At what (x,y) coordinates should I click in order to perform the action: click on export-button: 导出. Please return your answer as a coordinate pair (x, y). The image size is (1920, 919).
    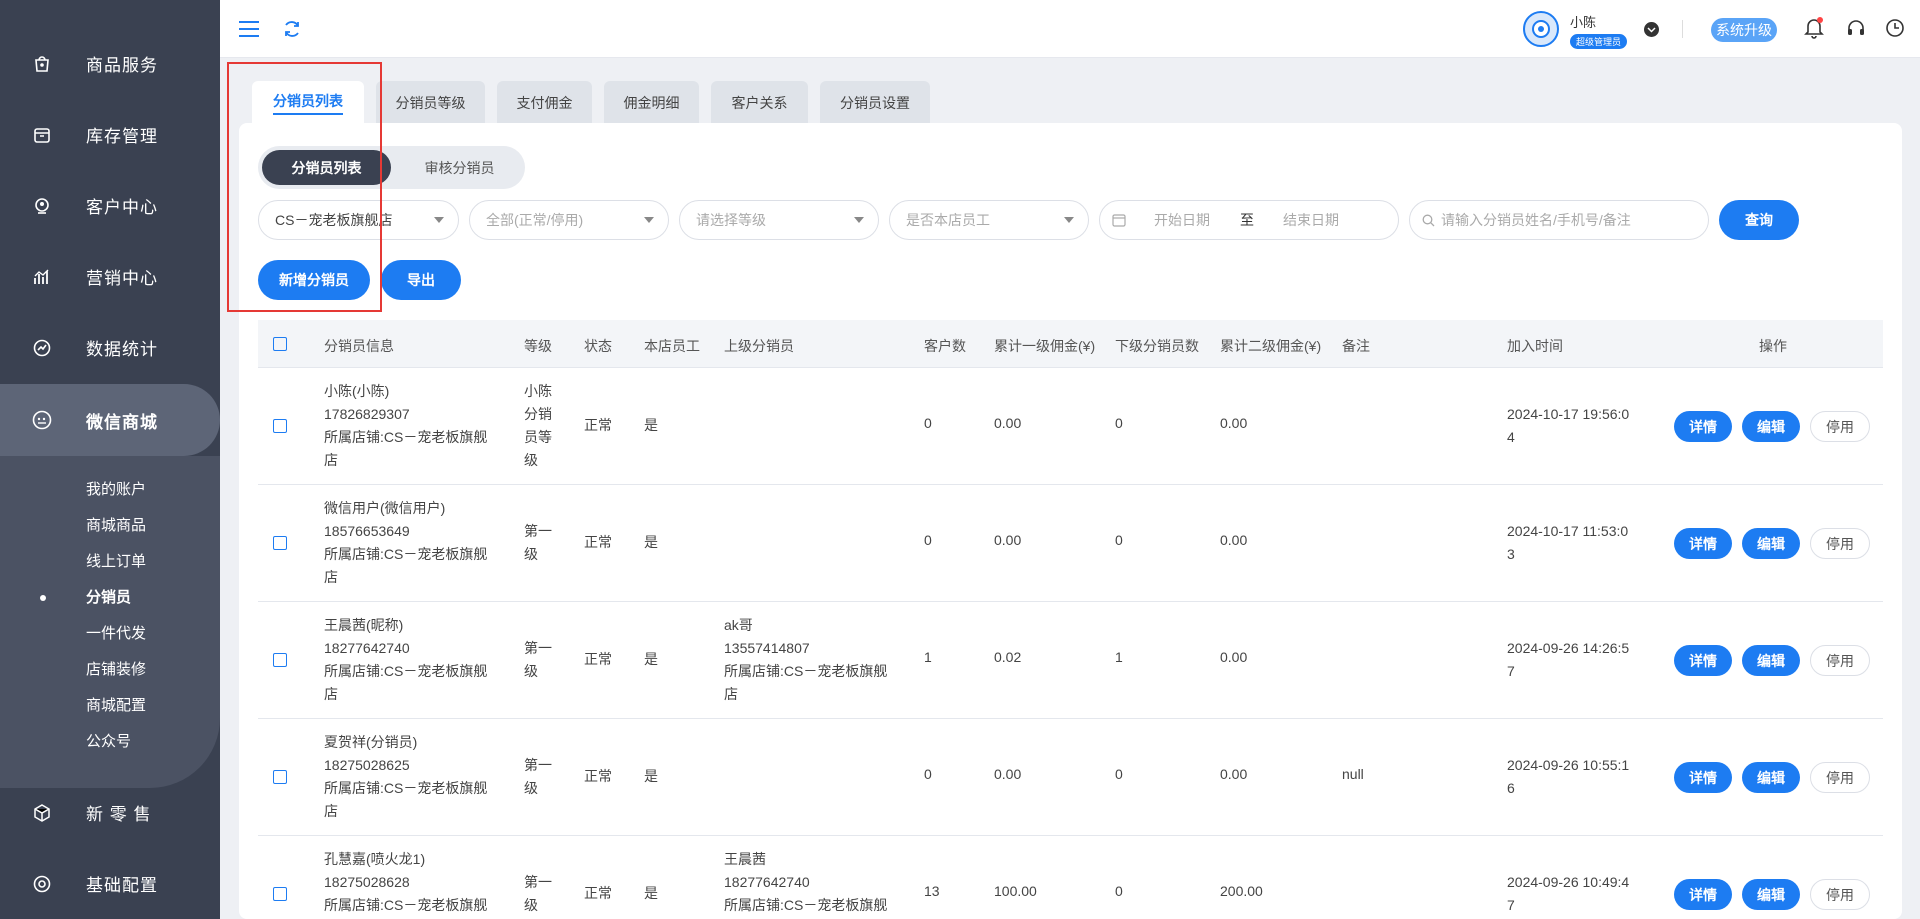
    Looking at the image, I should click on (421, 280).